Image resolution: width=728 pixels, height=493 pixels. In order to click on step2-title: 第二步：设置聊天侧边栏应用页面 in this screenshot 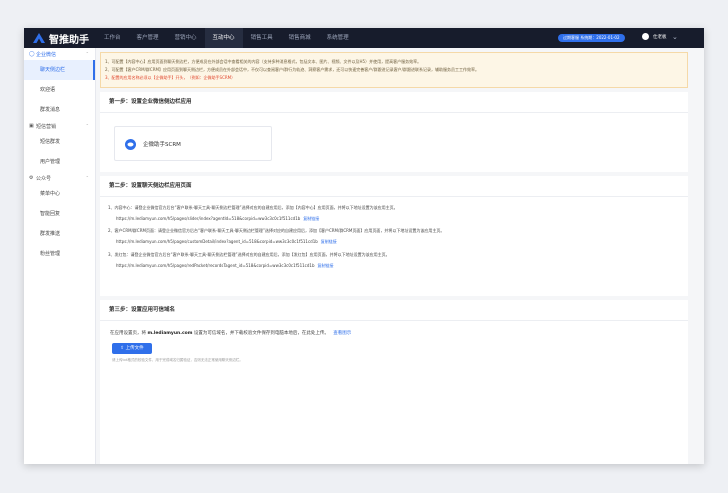, I will do `click(394, 186)`.